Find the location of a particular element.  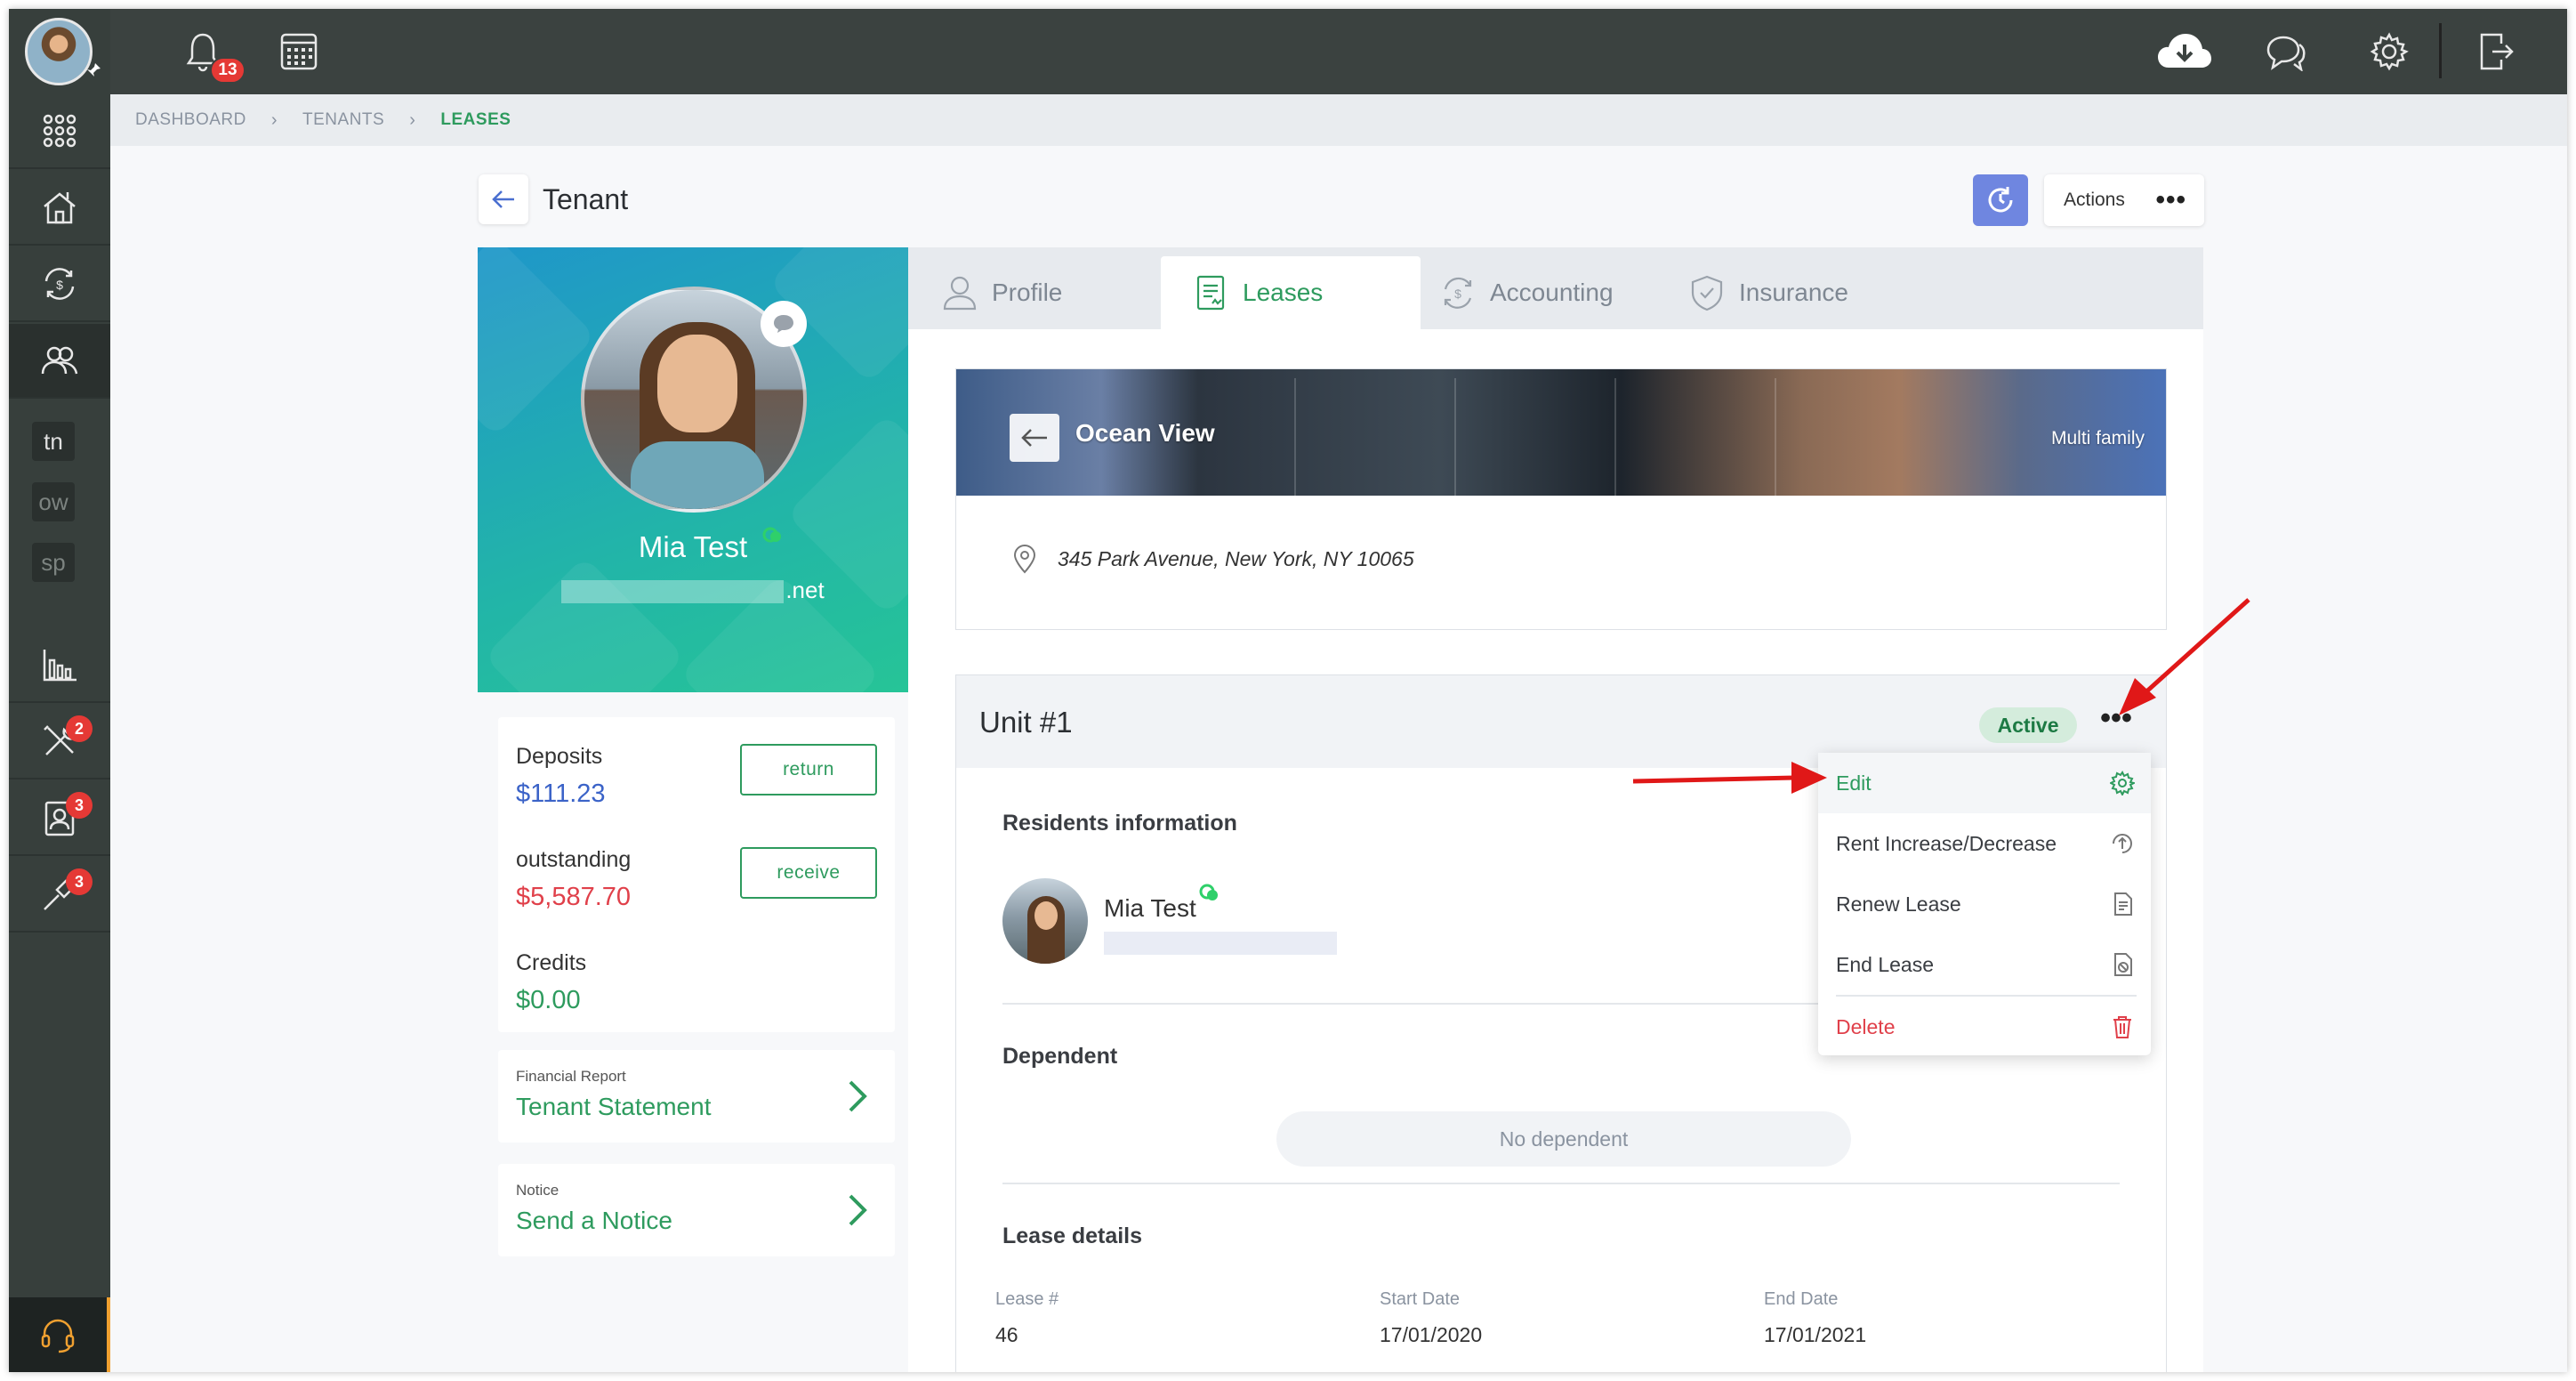

menu-item-renew-lease: Renew Lease is located at coordinates (1984, 904).